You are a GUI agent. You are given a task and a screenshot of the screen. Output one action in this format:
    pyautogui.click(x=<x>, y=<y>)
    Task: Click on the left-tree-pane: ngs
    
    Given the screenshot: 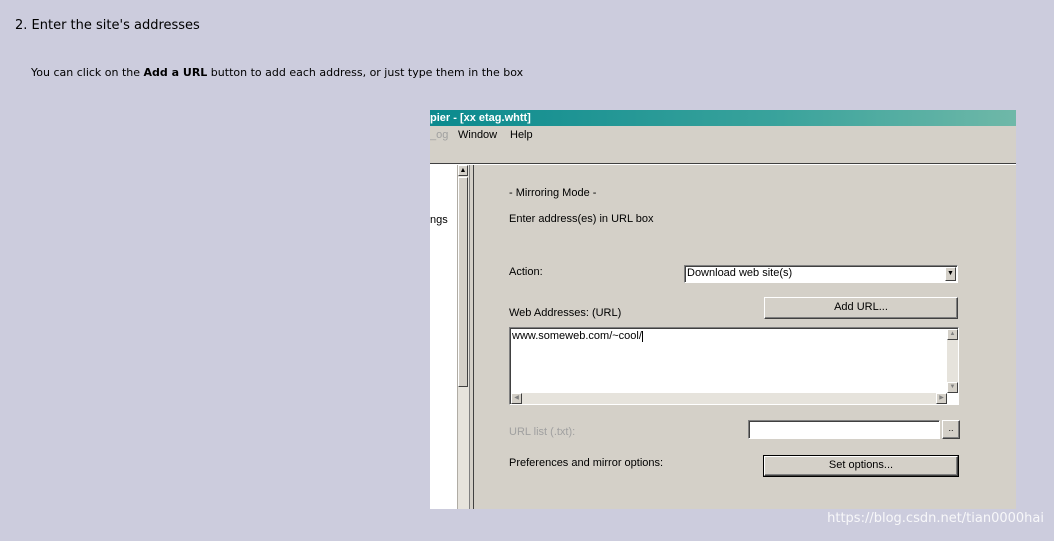 What is the action you would take?
    pyautogui.click(x=443, y=337)
    